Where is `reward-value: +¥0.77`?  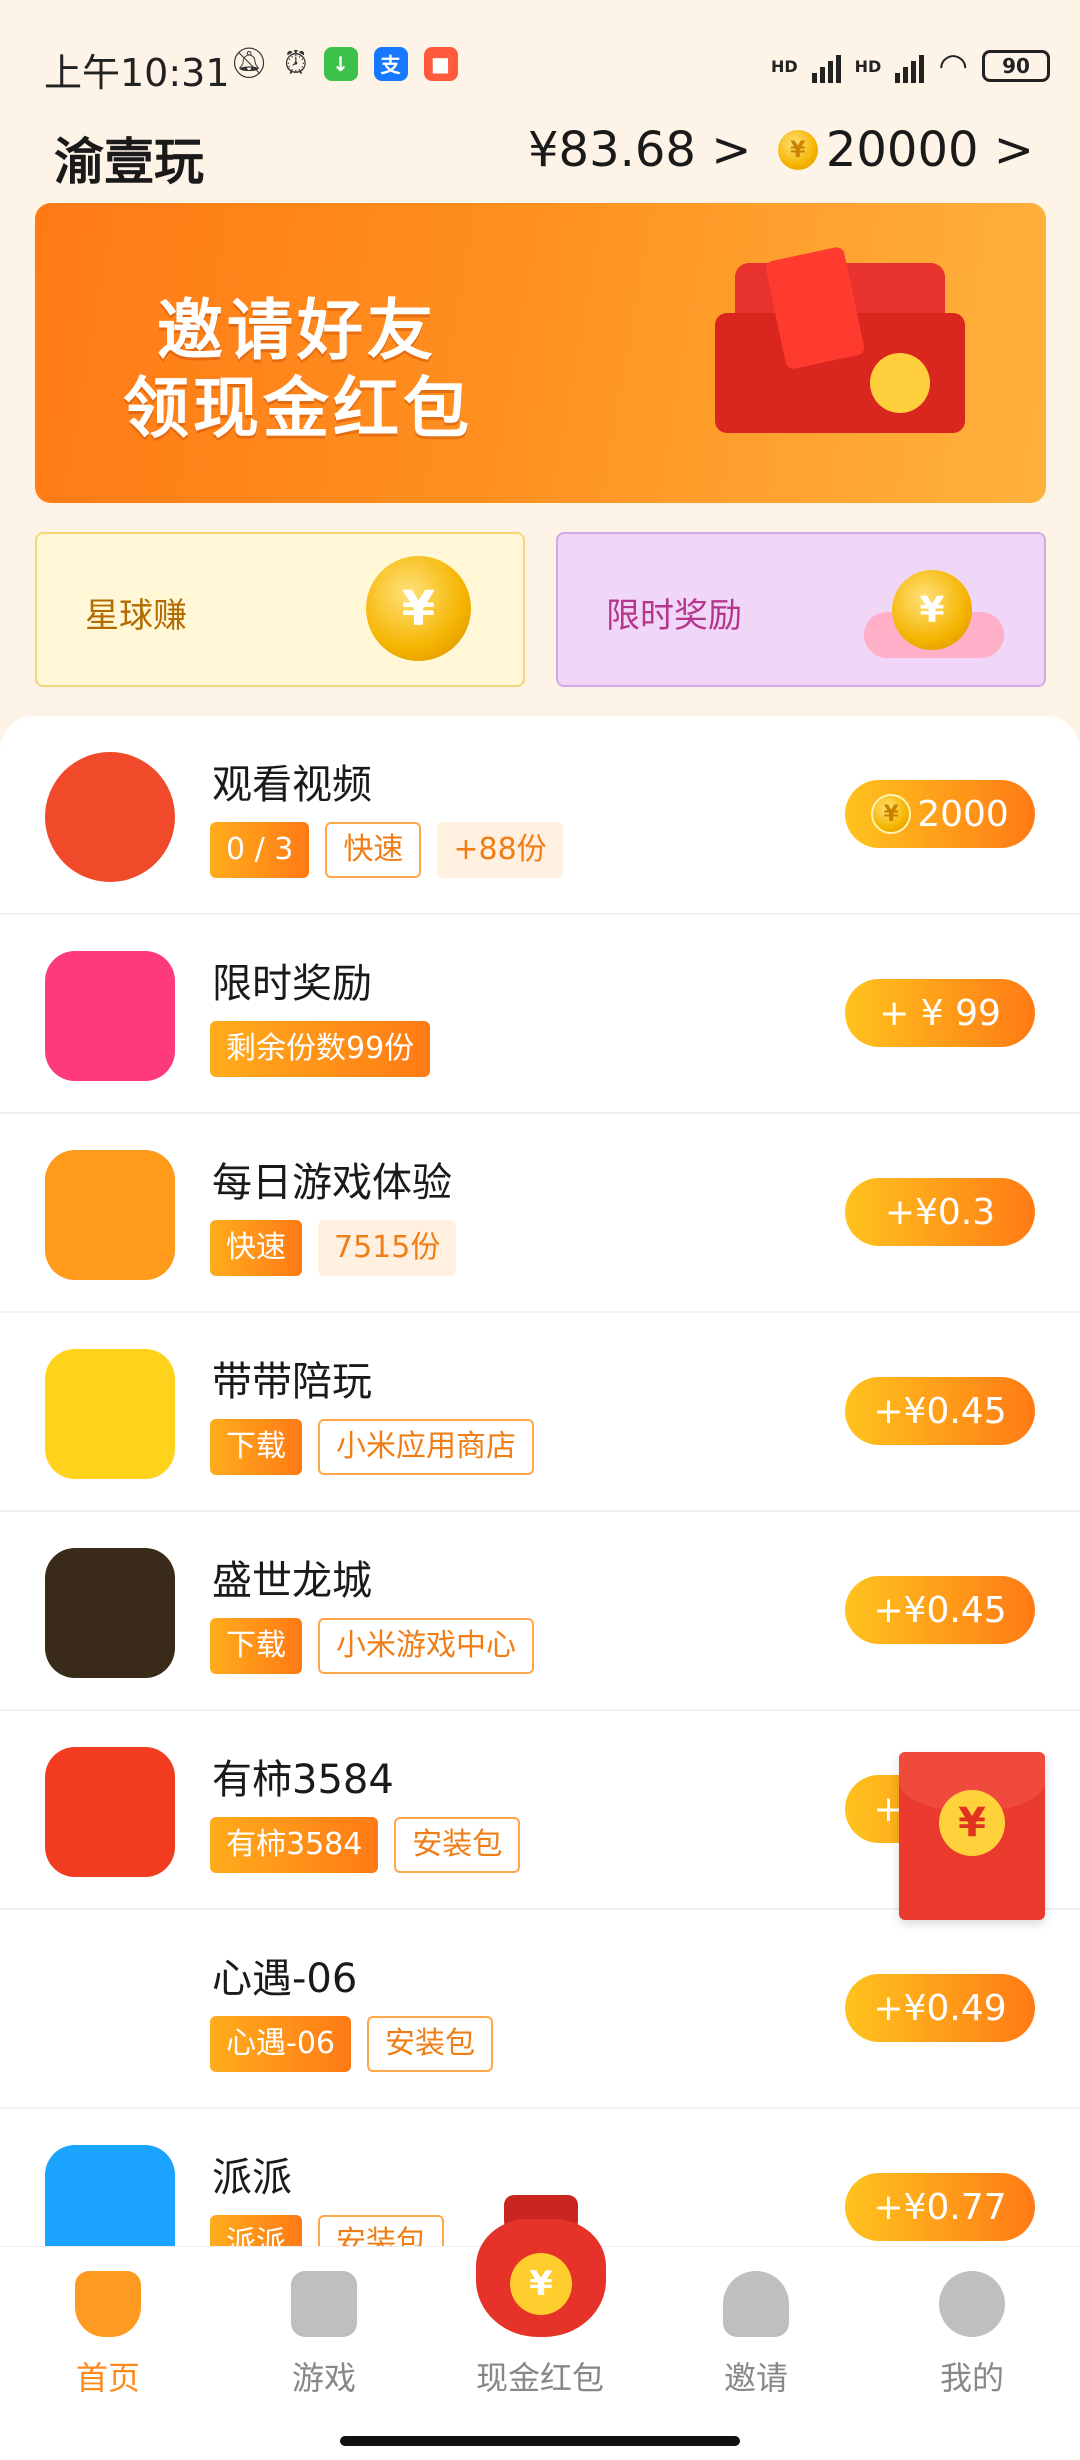
reward-value: +¥0.77 is located at coordinates (940, 2207).